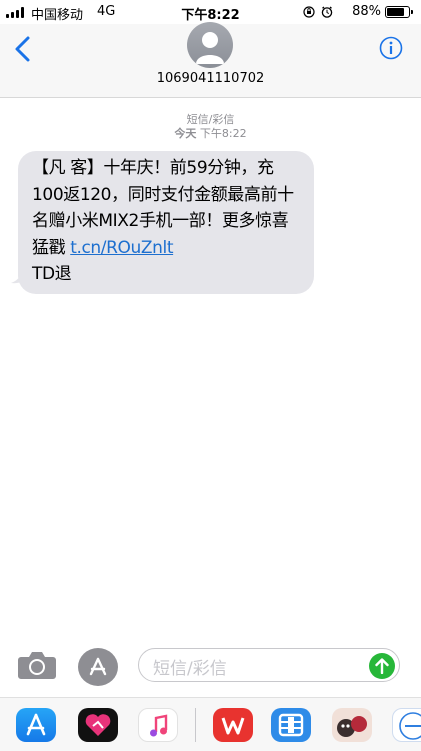  What do you see at coordinates (98, 725) in the screenshot?
I see `heart-app-icon` at bounding box center [98, 725].